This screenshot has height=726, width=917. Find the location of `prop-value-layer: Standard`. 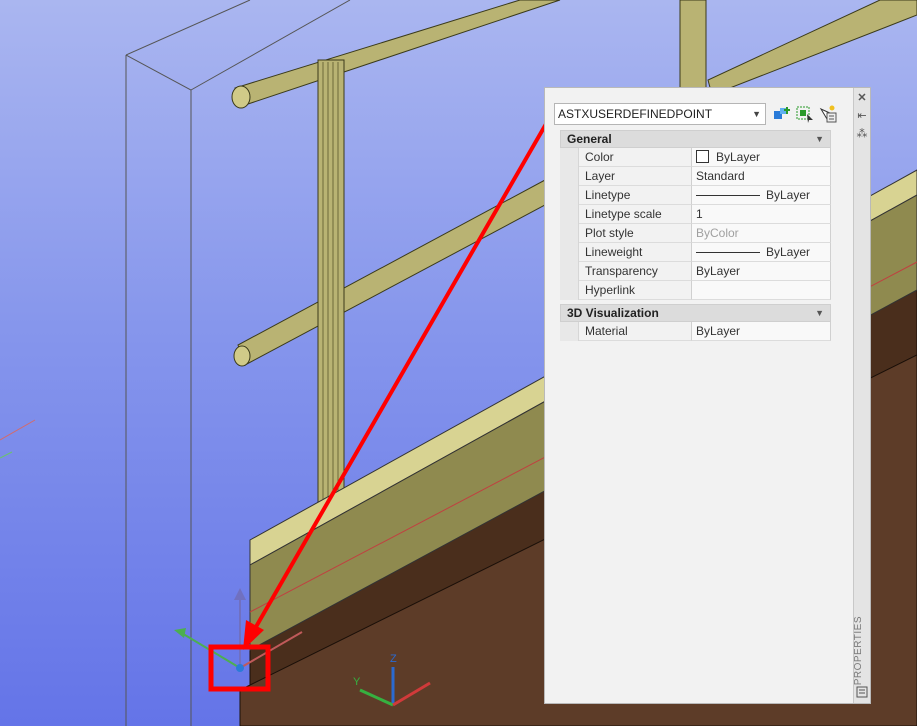

prop-value-layer: Standard is located at coordinates (761, 176).